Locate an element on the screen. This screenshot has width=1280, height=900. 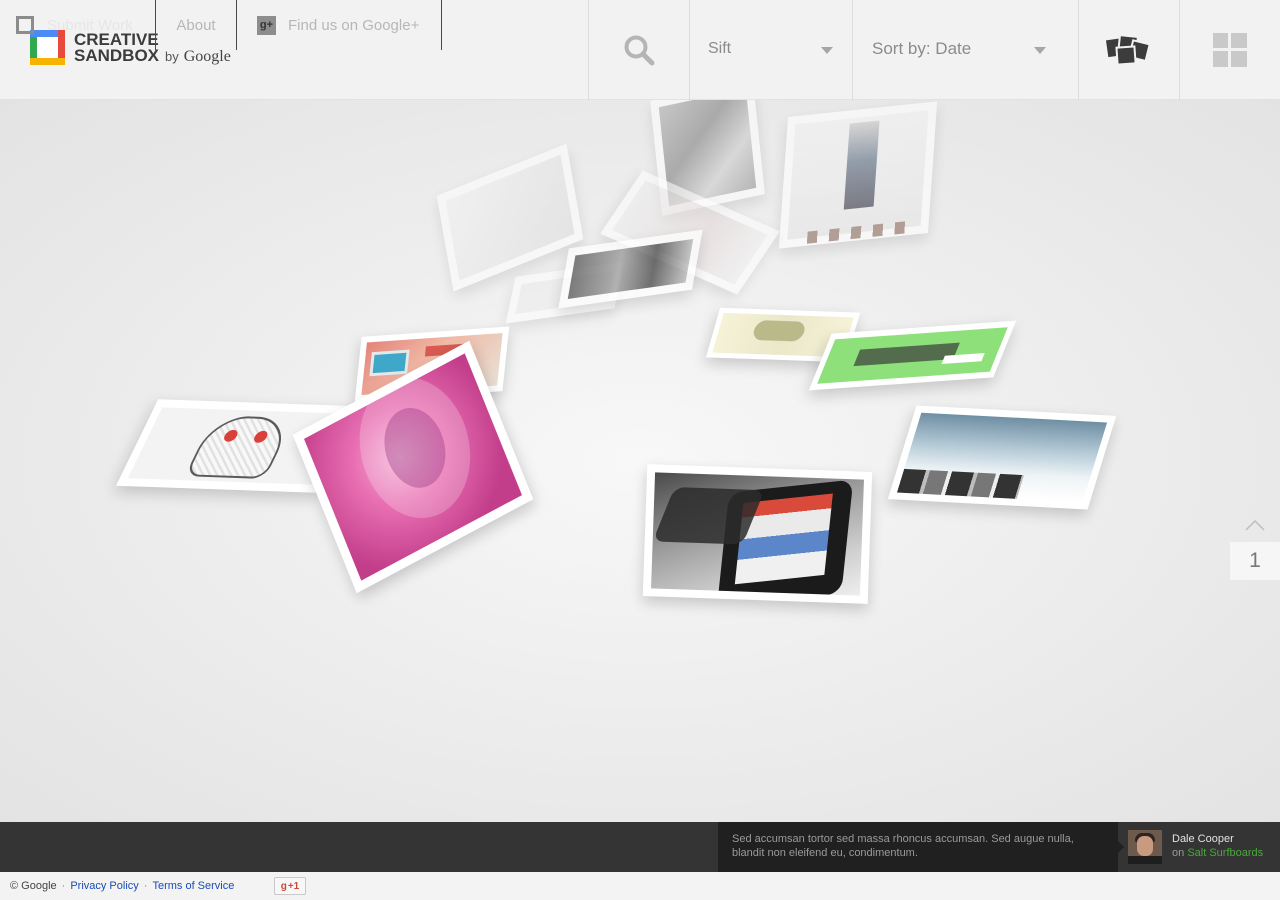
google-g-icon: g is located at coordinates (283, 886).